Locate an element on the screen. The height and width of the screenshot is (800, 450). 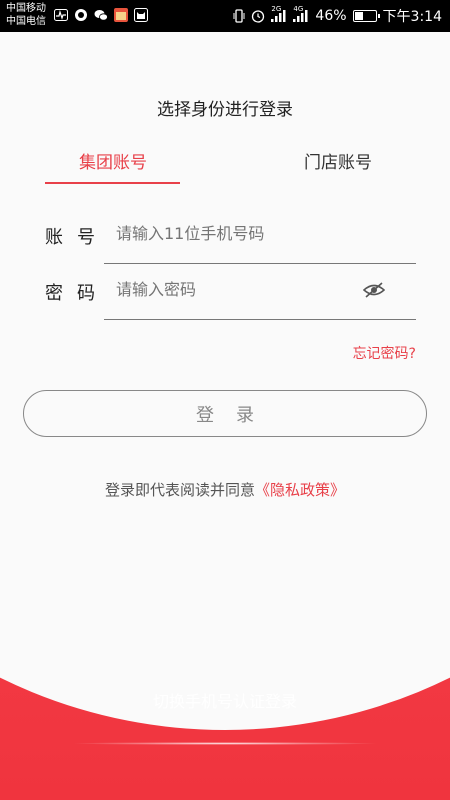
carrier-2: 中国电信 is located at coordinates (26, 21).